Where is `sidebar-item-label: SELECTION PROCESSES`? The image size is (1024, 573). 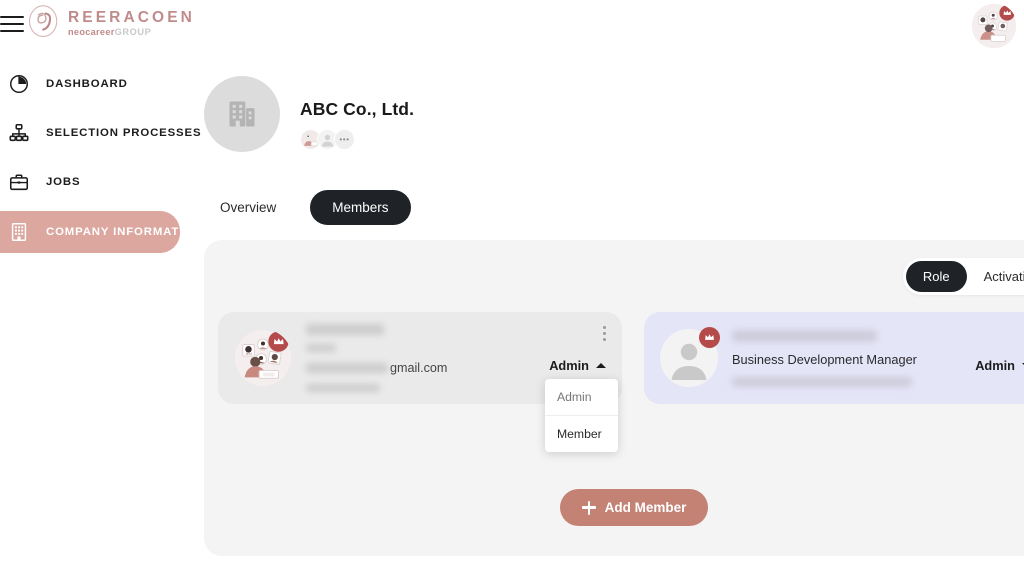
sidebar-item-label: SELECTION PROCESSES is located at coordinates (124, 133).